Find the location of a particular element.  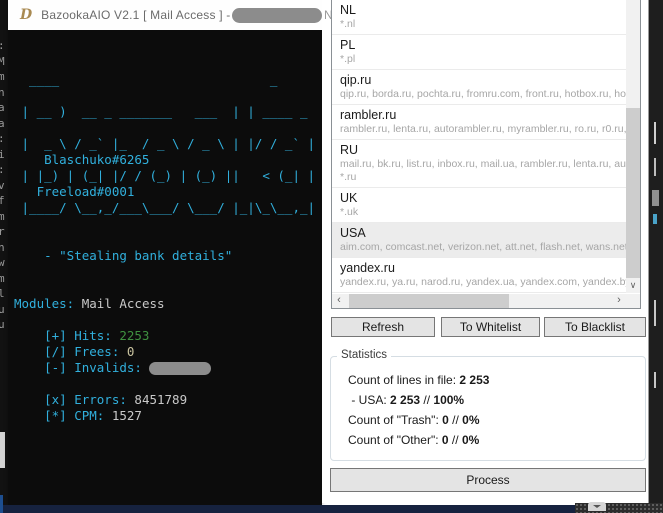

list-item-domains: *.uk is located at coordinates (349, 212).